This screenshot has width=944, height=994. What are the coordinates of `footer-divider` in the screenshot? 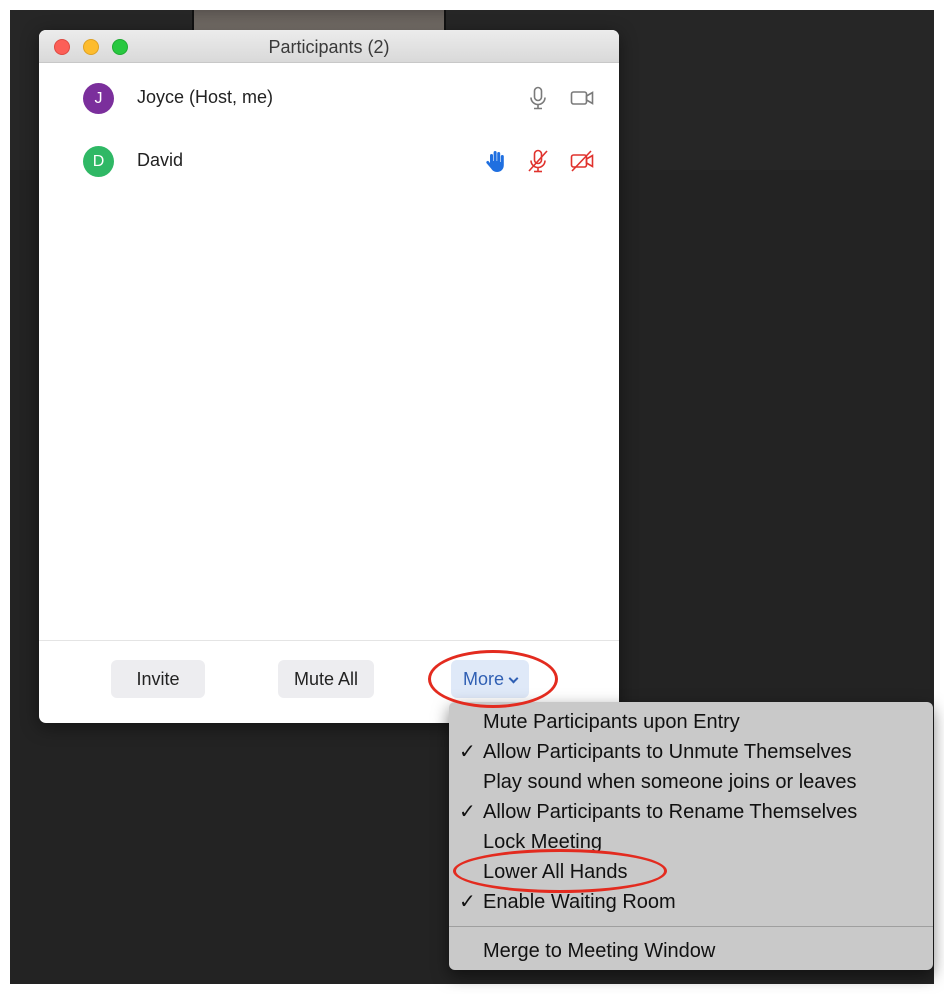 It's located at (329, 640).